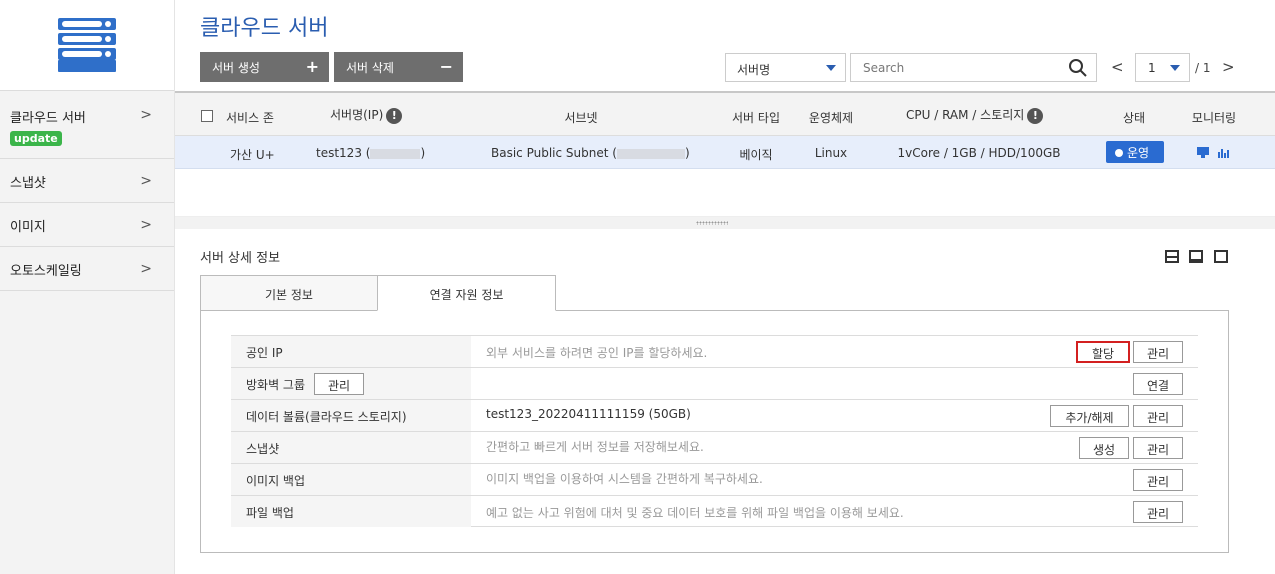  What do you see at coordinates (1214, 118) in the screenshot?
I see `column-monitoring: 모니터링` at bounding box center [1214, 118].